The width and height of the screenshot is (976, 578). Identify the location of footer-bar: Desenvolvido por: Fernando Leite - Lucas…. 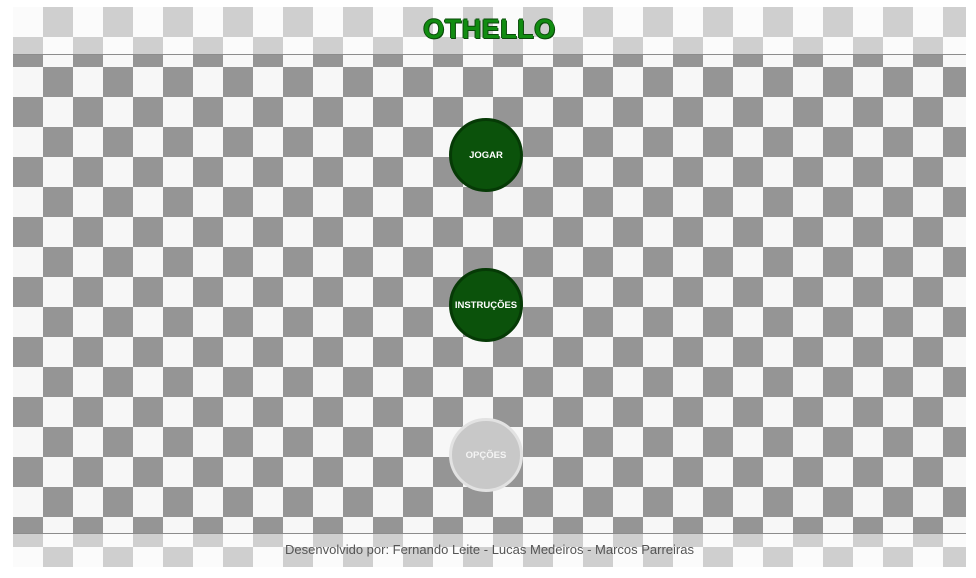
(489, 550).